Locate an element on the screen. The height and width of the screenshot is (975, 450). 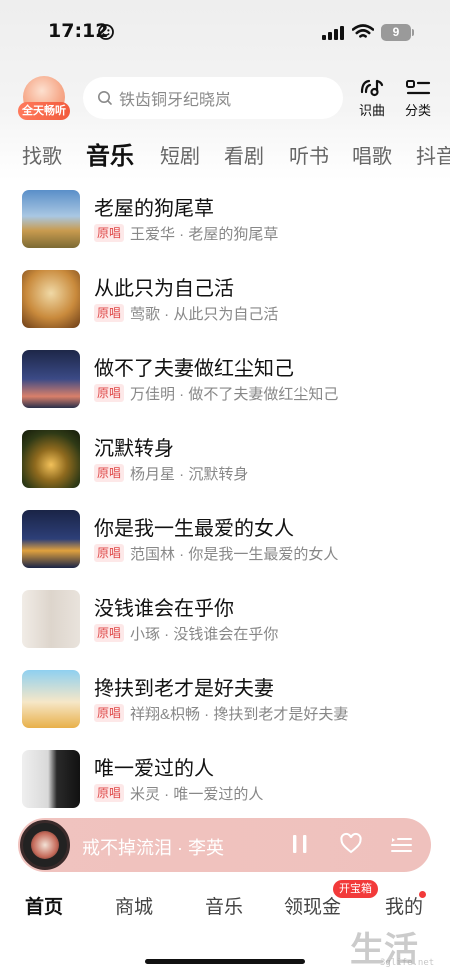
song-subtitle: 杨月星 · 沉默转身 is located at coordinates (189, 474).